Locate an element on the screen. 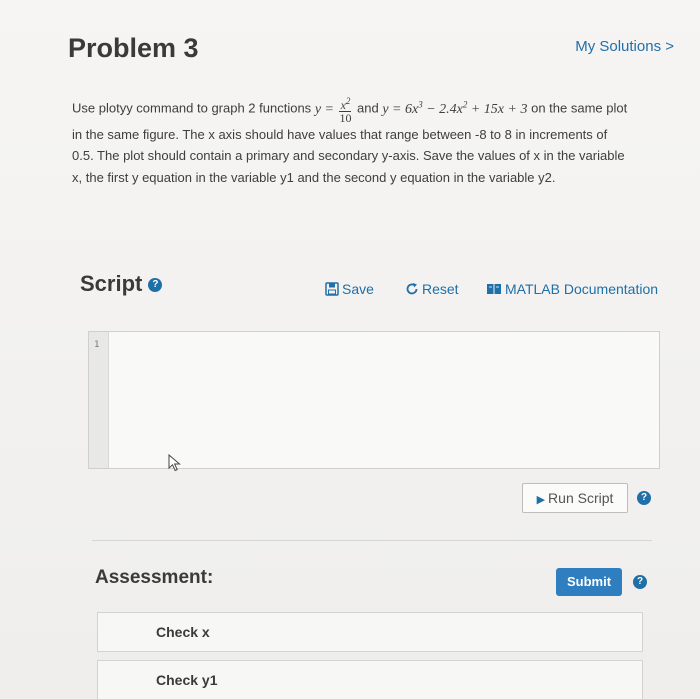 The width and height of the screenshot is (700, 699). equation-2-part-b: − 2.4x is located at coordinates (442, 109).